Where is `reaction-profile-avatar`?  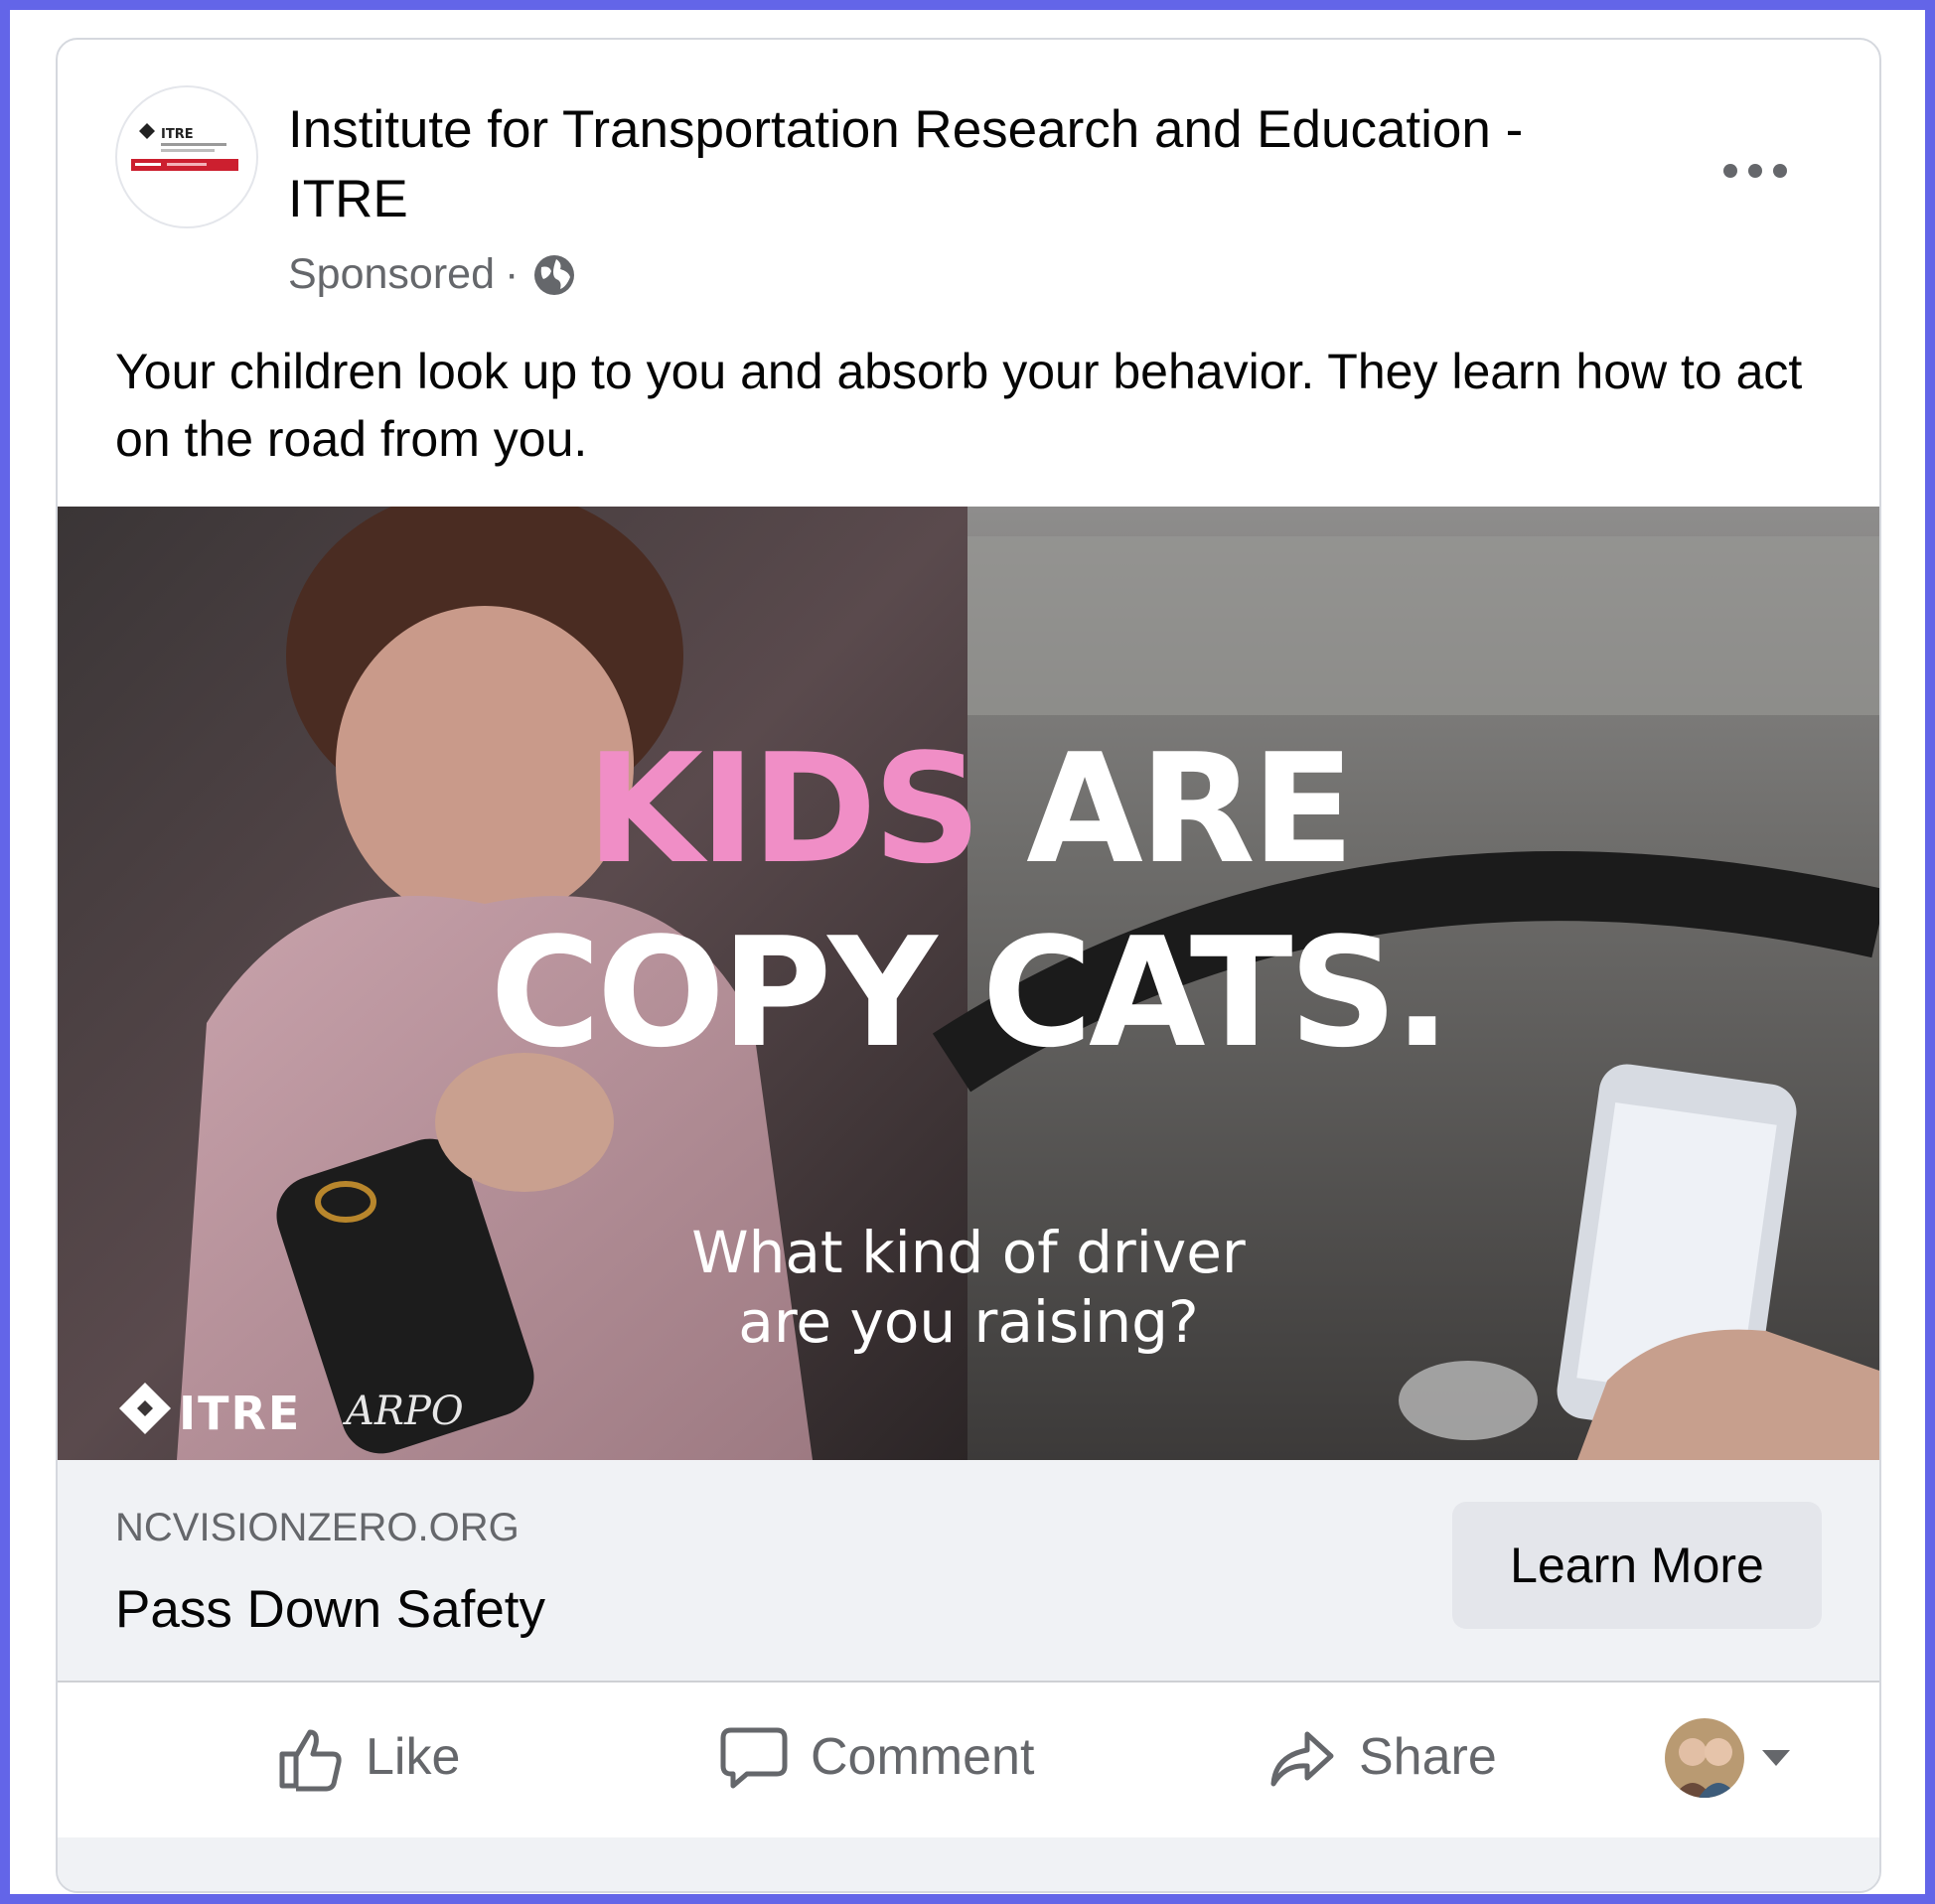
reaction-profile-avatar is located at coordinates (1704, 1758).